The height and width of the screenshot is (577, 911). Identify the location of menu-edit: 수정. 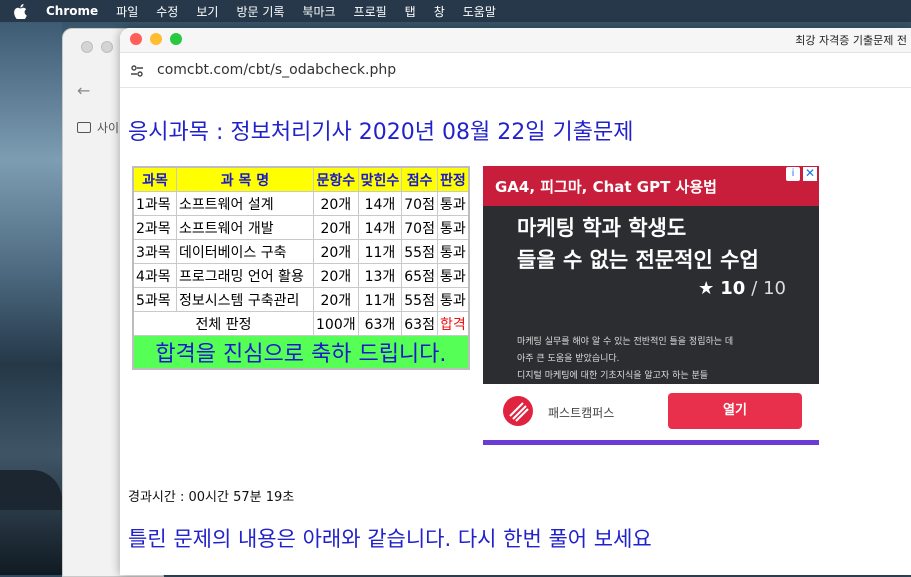
(167, 11).